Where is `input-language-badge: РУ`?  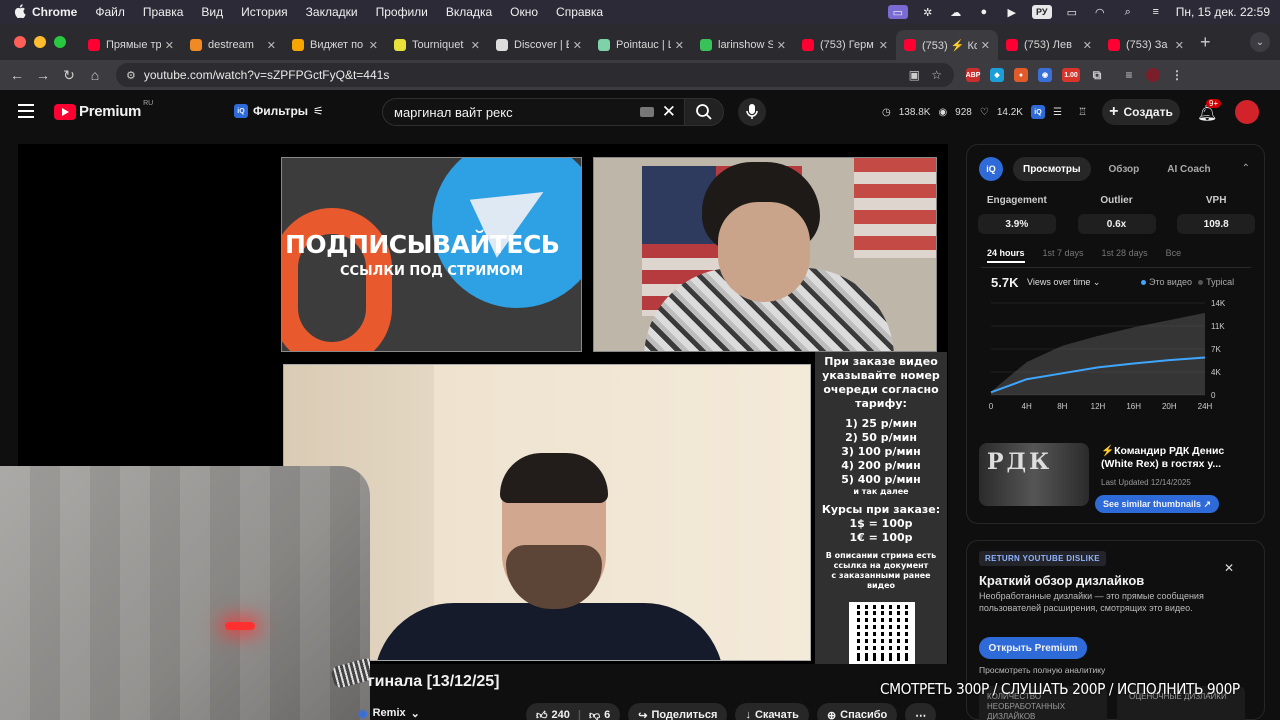 input-language-badge: РУ is located at coordinates (1041, 12).